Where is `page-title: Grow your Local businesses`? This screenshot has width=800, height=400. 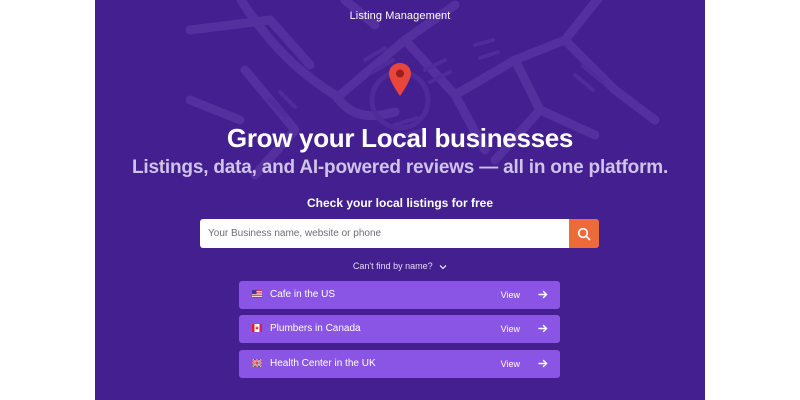
page-title: Grow your Local businesses is located at coordinates (400, 138).